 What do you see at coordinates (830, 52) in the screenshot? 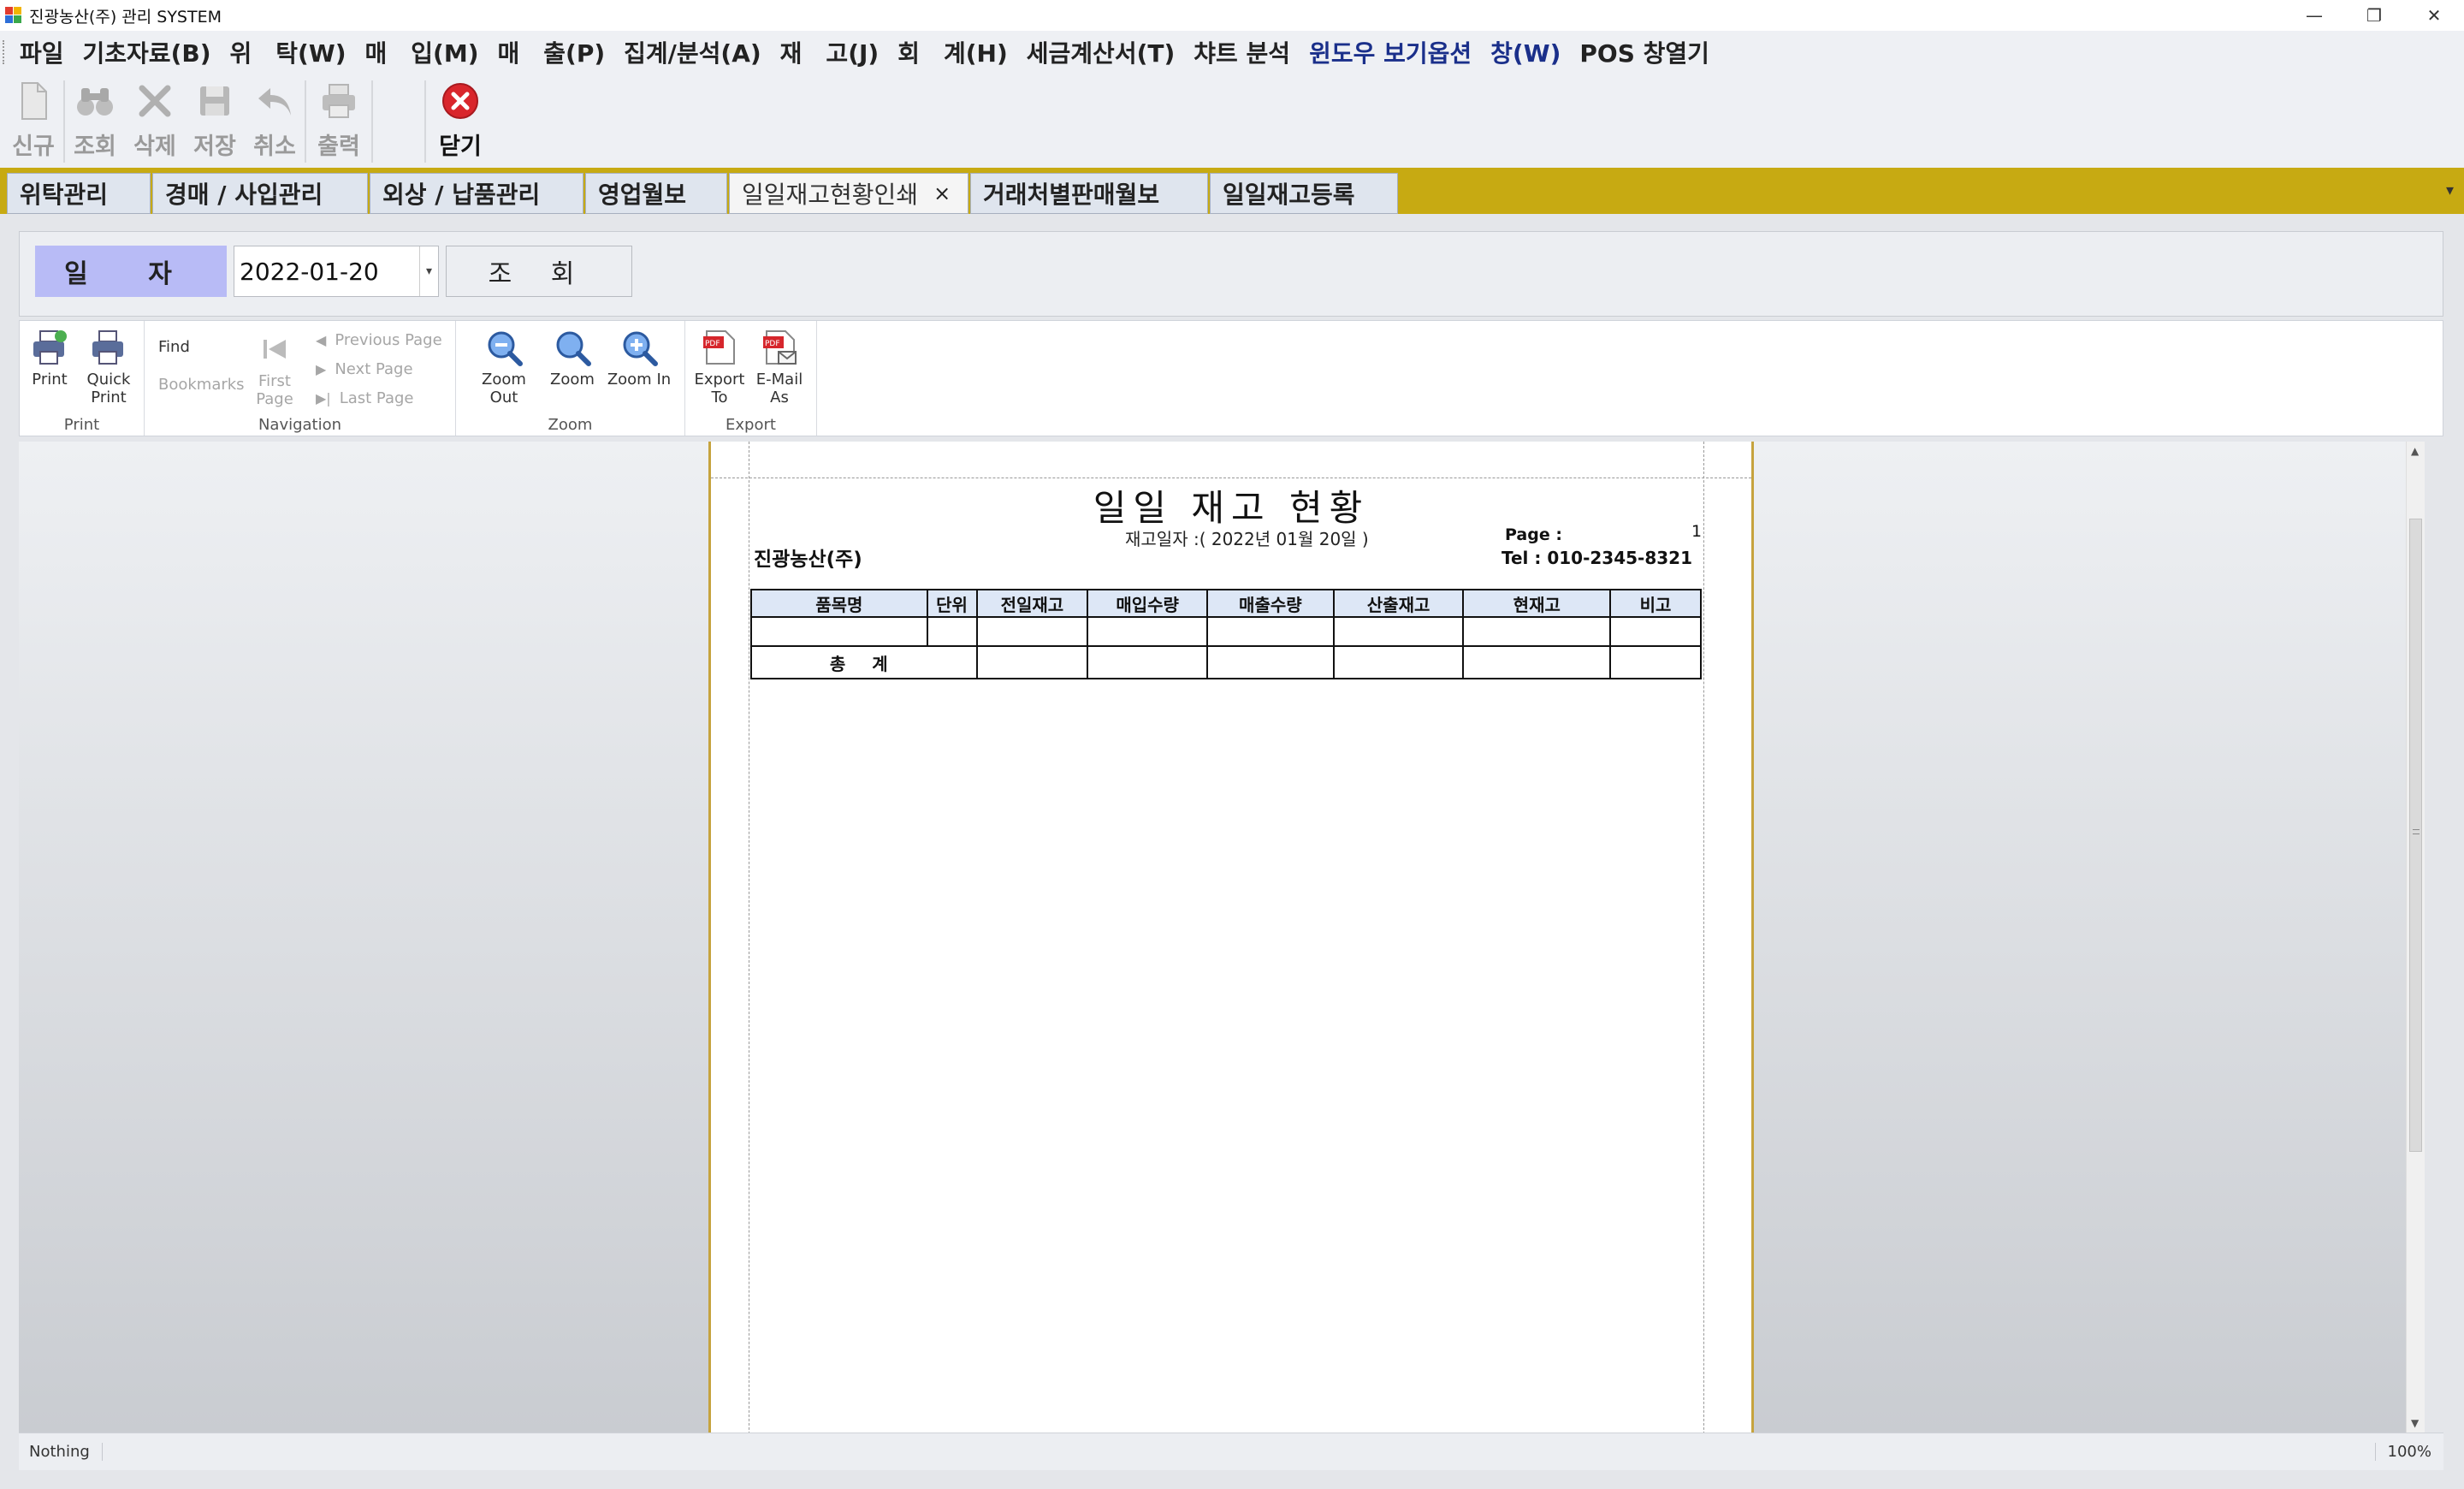
I see `menu-inventory: 재 고(J)` at bounding box center [830, 52].